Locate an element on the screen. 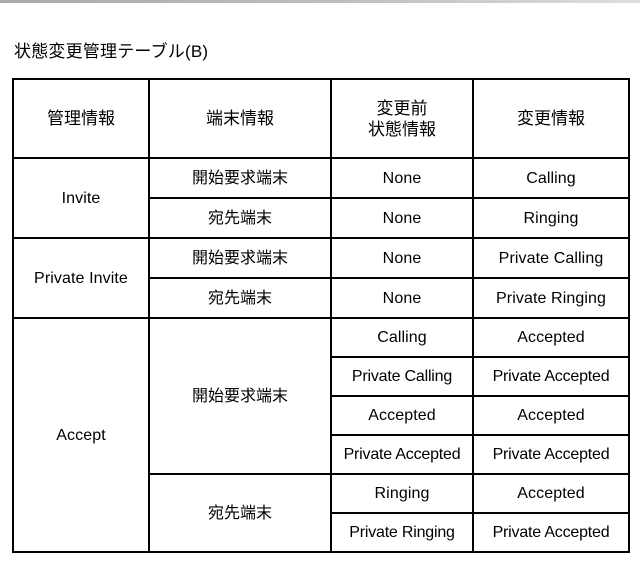  cell-management-info: Invite is located at coordinates (81, 198).